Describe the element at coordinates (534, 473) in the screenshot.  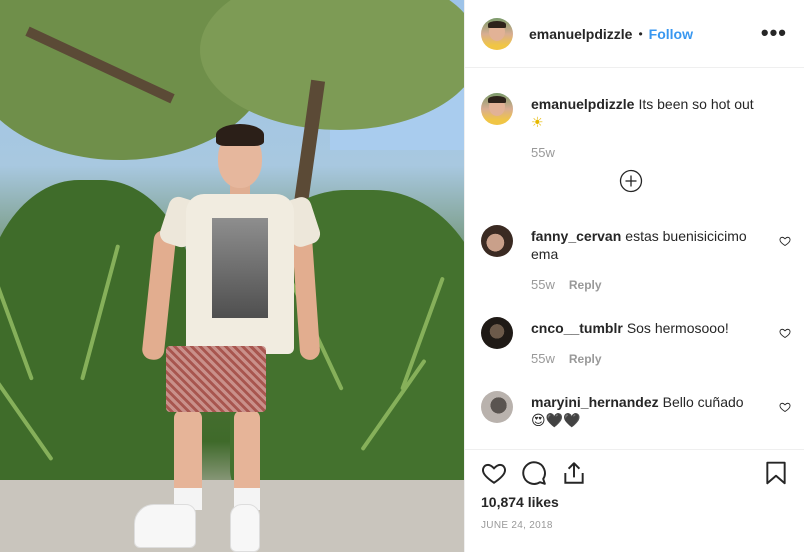
I see `comment-bubble-icon` at that location.